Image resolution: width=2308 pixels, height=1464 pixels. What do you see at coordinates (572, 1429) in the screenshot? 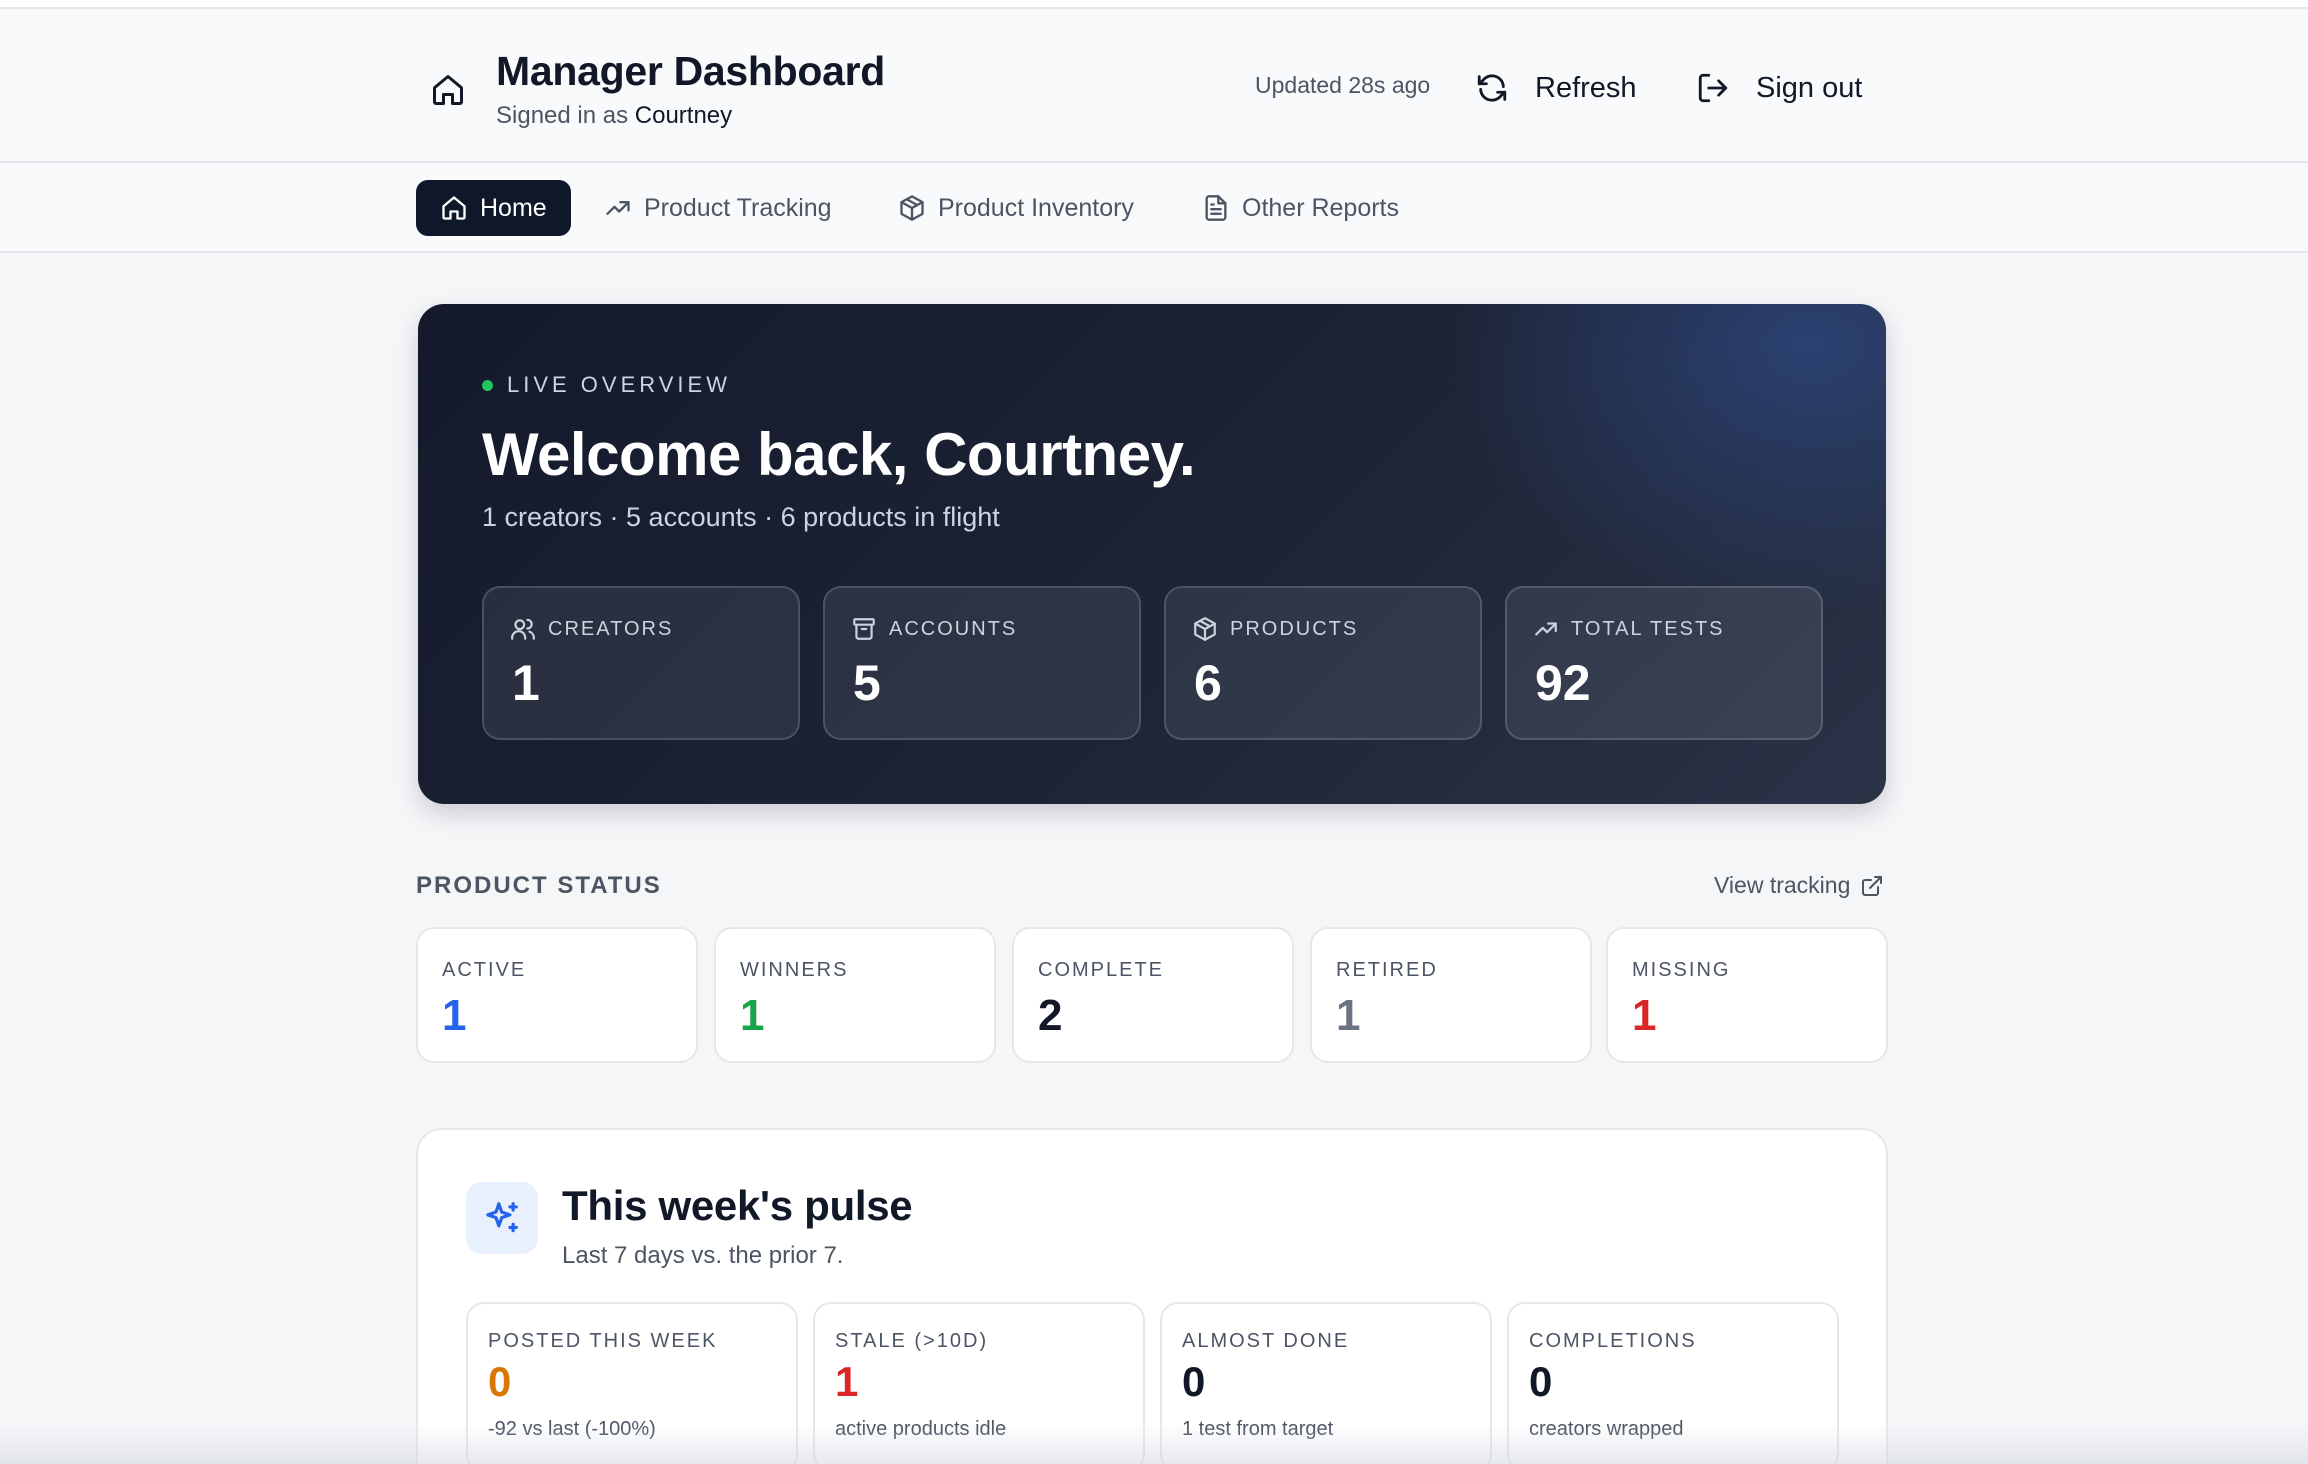
I see `pulse-note: -92 vs last (-100%)` at bounding box center [572, 1429].